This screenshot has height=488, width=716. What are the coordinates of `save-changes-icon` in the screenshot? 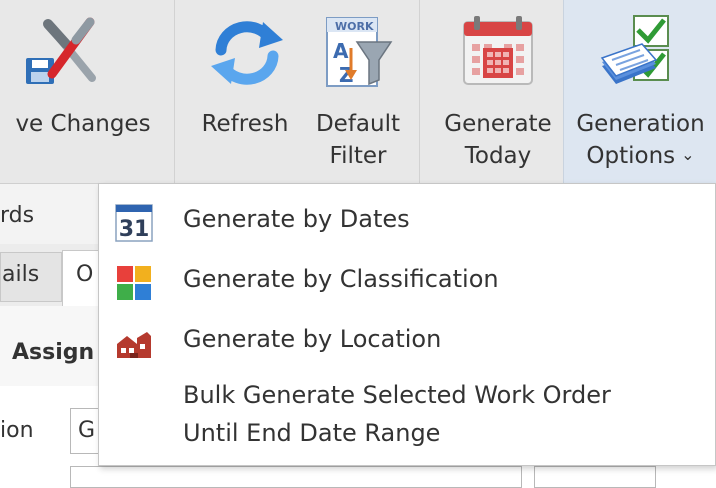 It's located at (61, 50).